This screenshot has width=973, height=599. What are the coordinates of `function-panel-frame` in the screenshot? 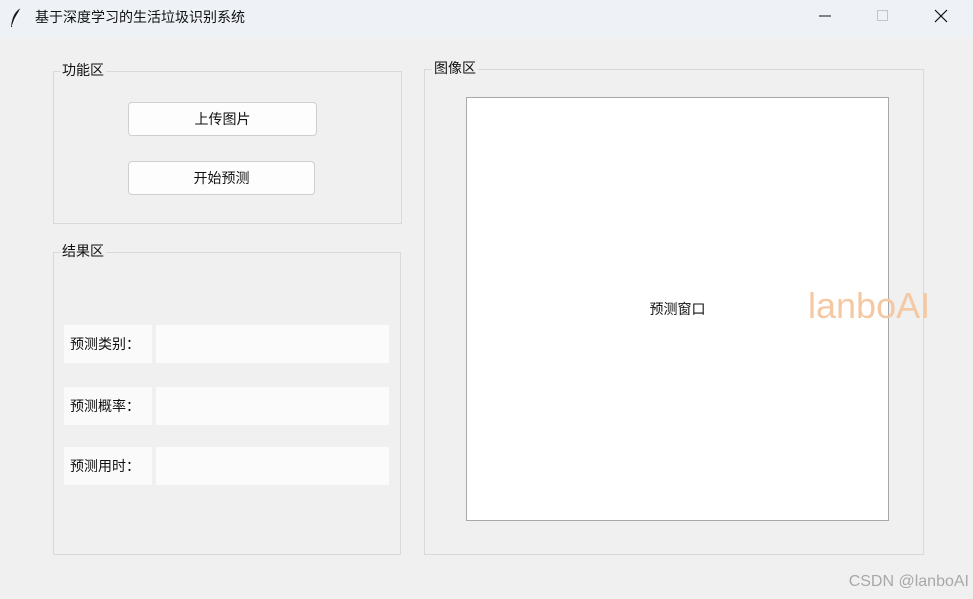 It's located at (227, 147).